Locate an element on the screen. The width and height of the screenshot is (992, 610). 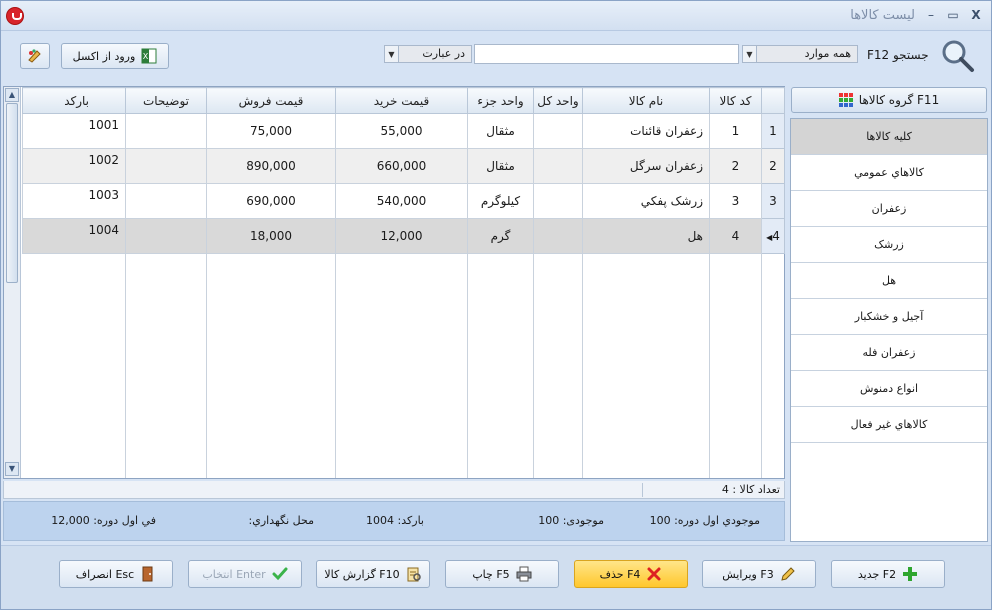
excel-import-button: ورود از اکسل X is located at coordinates (115, 56).